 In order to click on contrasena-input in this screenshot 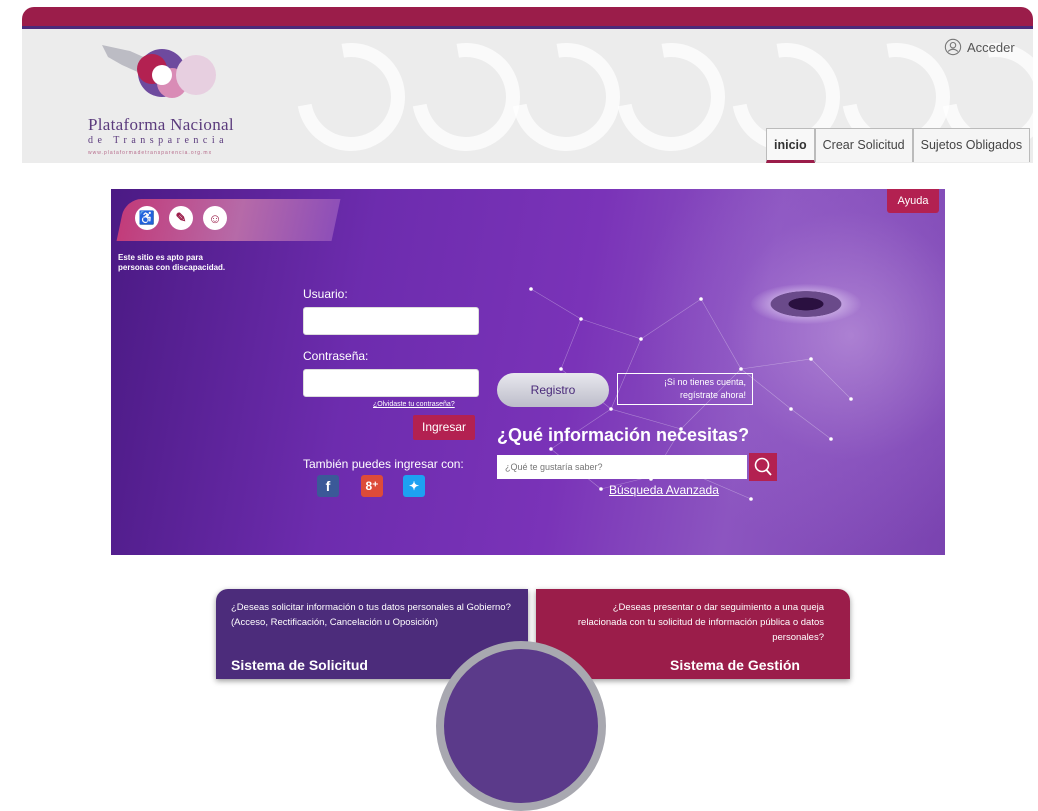, I will do `click(391, 383)`.